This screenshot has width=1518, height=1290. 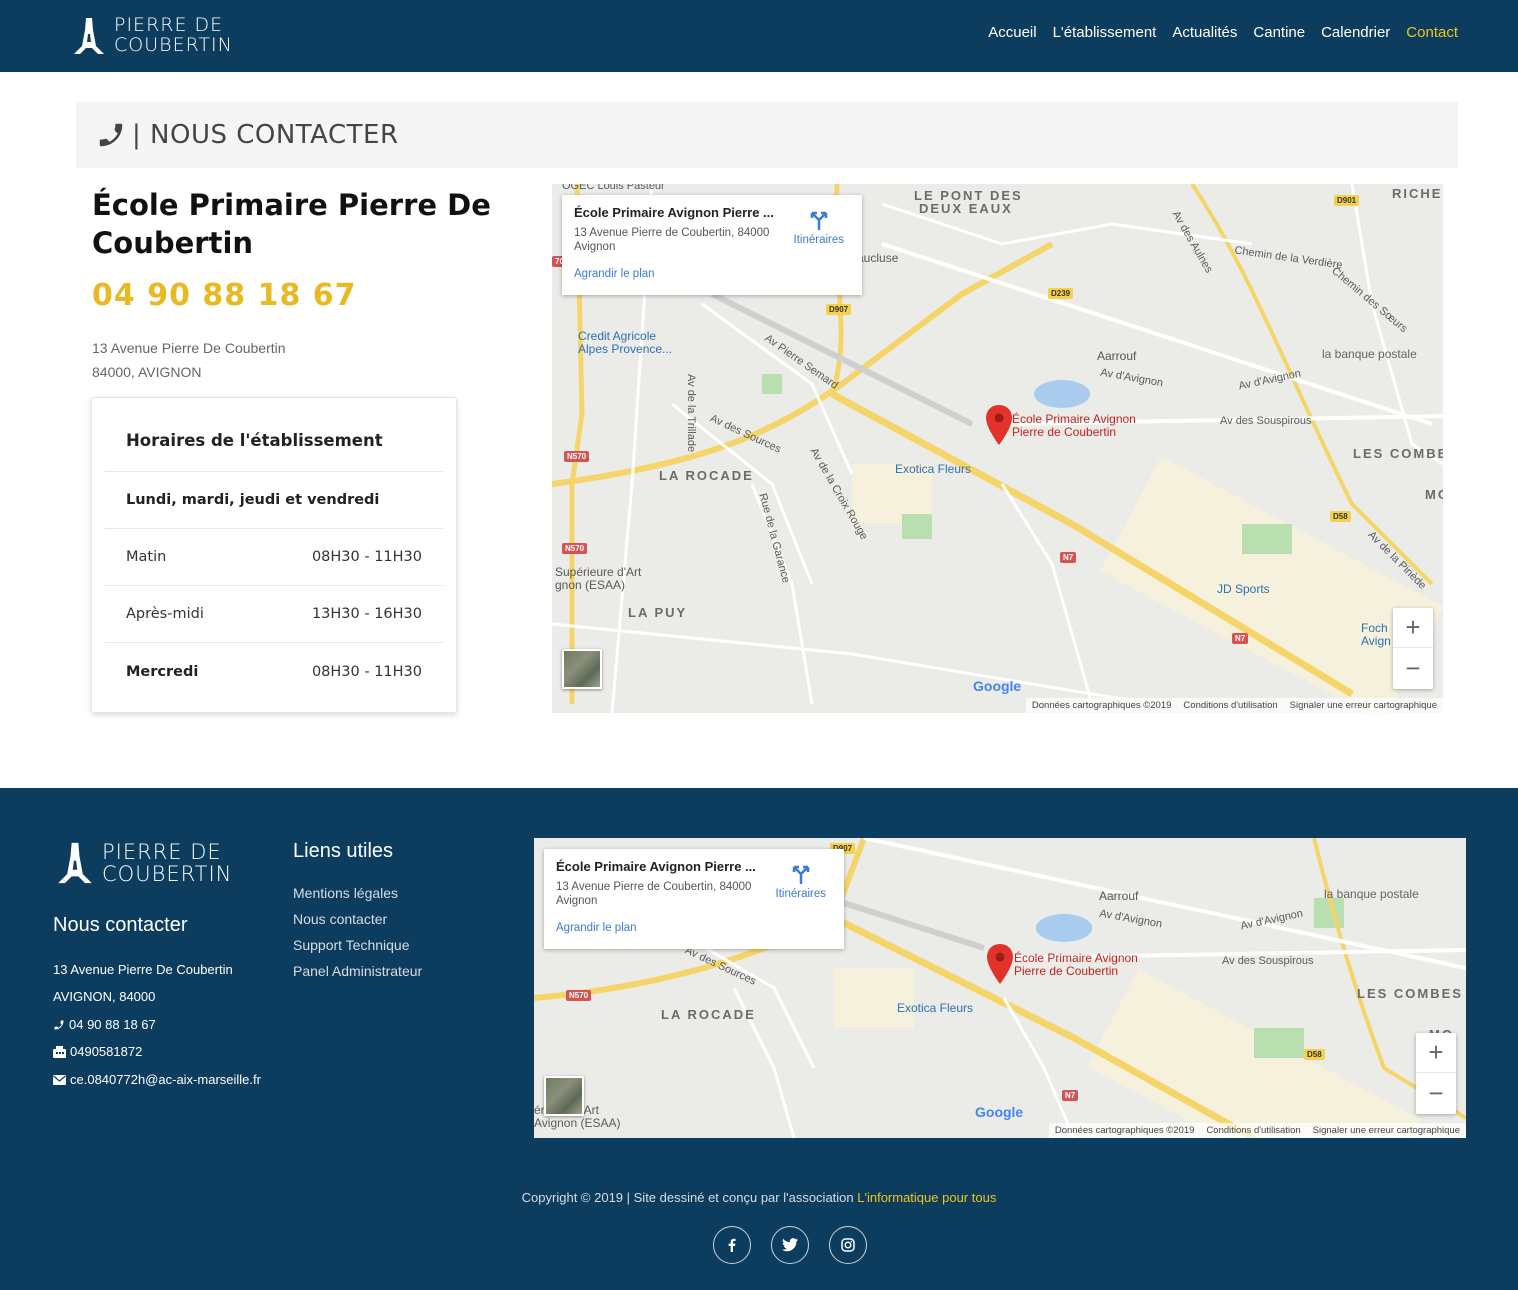 What do you see at coordinates (59, 1051) in the screenshot?
I see `fax-icon` at bounding box center [59, 1051].